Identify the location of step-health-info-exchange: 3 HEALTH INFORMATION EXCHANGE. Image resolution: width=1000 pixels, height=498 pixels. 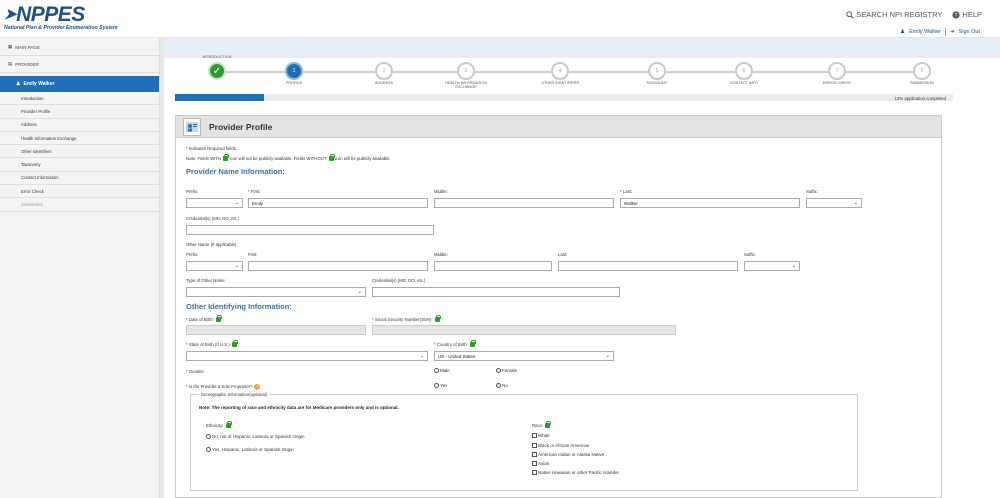
(466, 75).